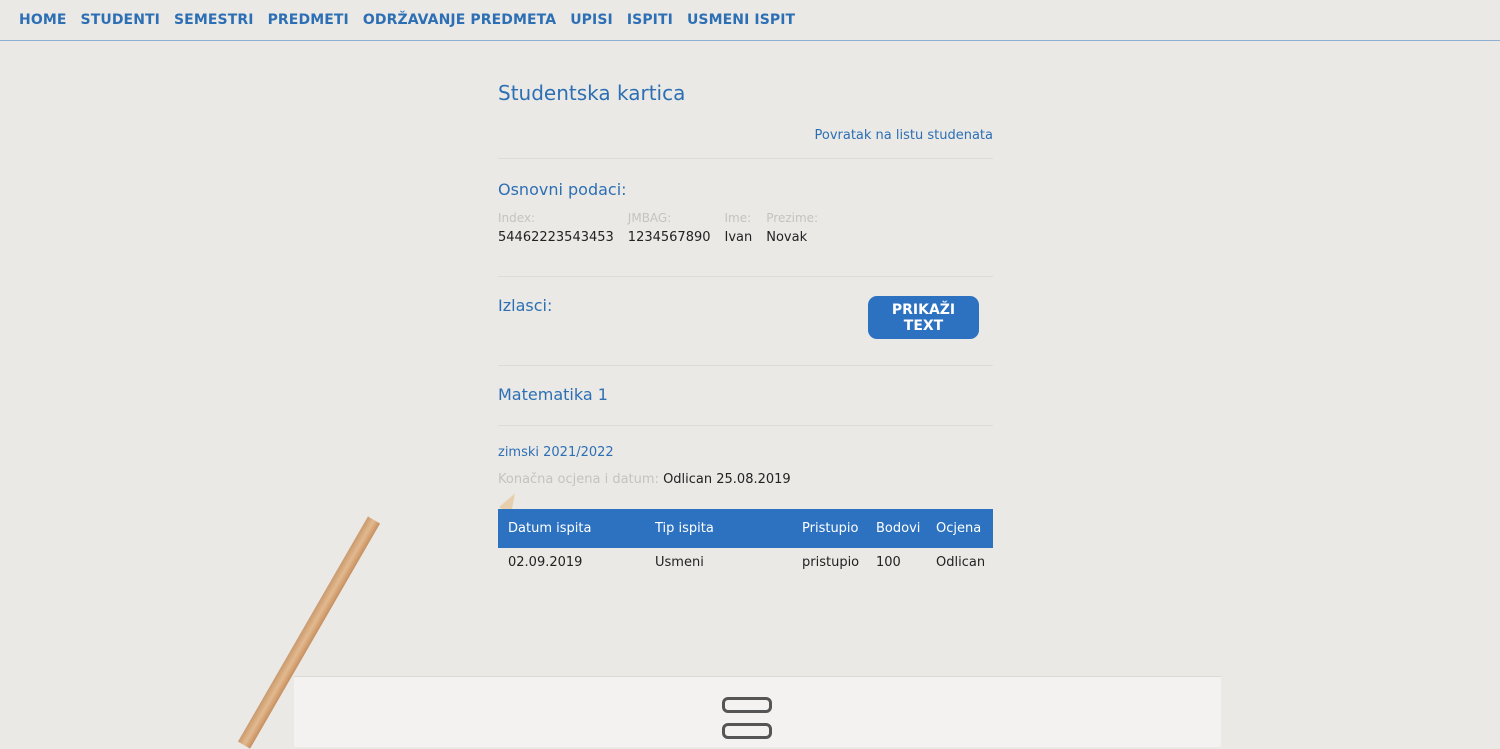 The height and width of the screenshot is (749, 1500). I want to click on column-header-tip: Tip ispita, so click(718, 528).